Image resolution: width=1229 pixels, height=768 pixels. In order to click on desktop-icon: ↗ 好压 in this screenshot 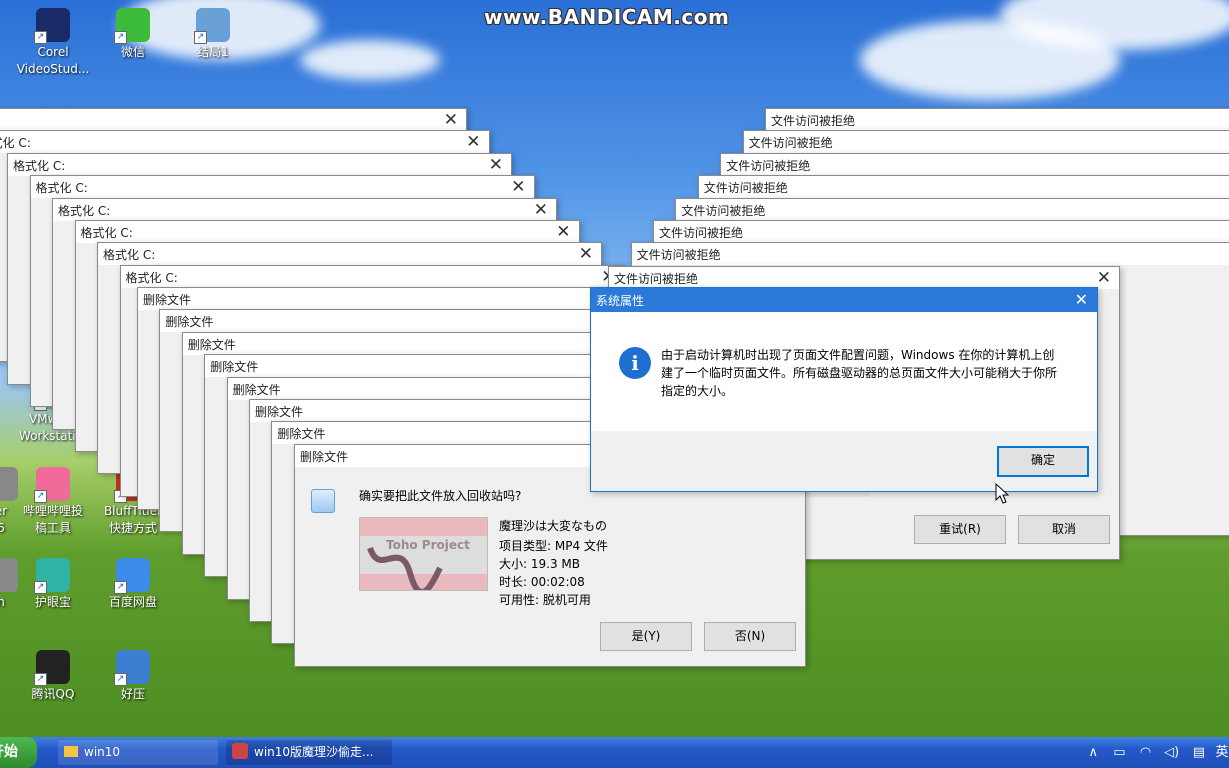, I will do `click(133, 676)`.